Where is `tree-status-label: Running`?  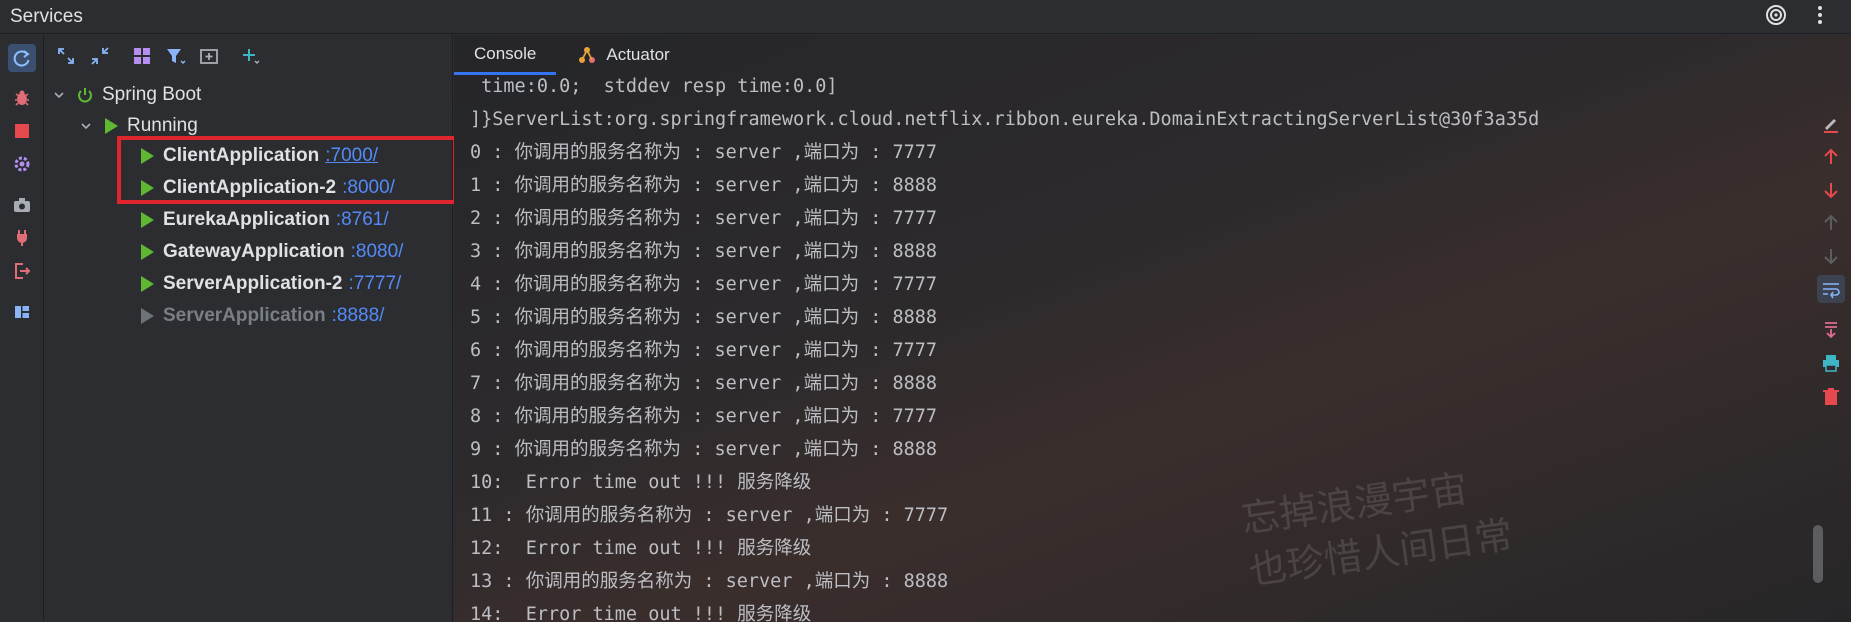
tree-status-label: Running is located at coordinates (162, 125).